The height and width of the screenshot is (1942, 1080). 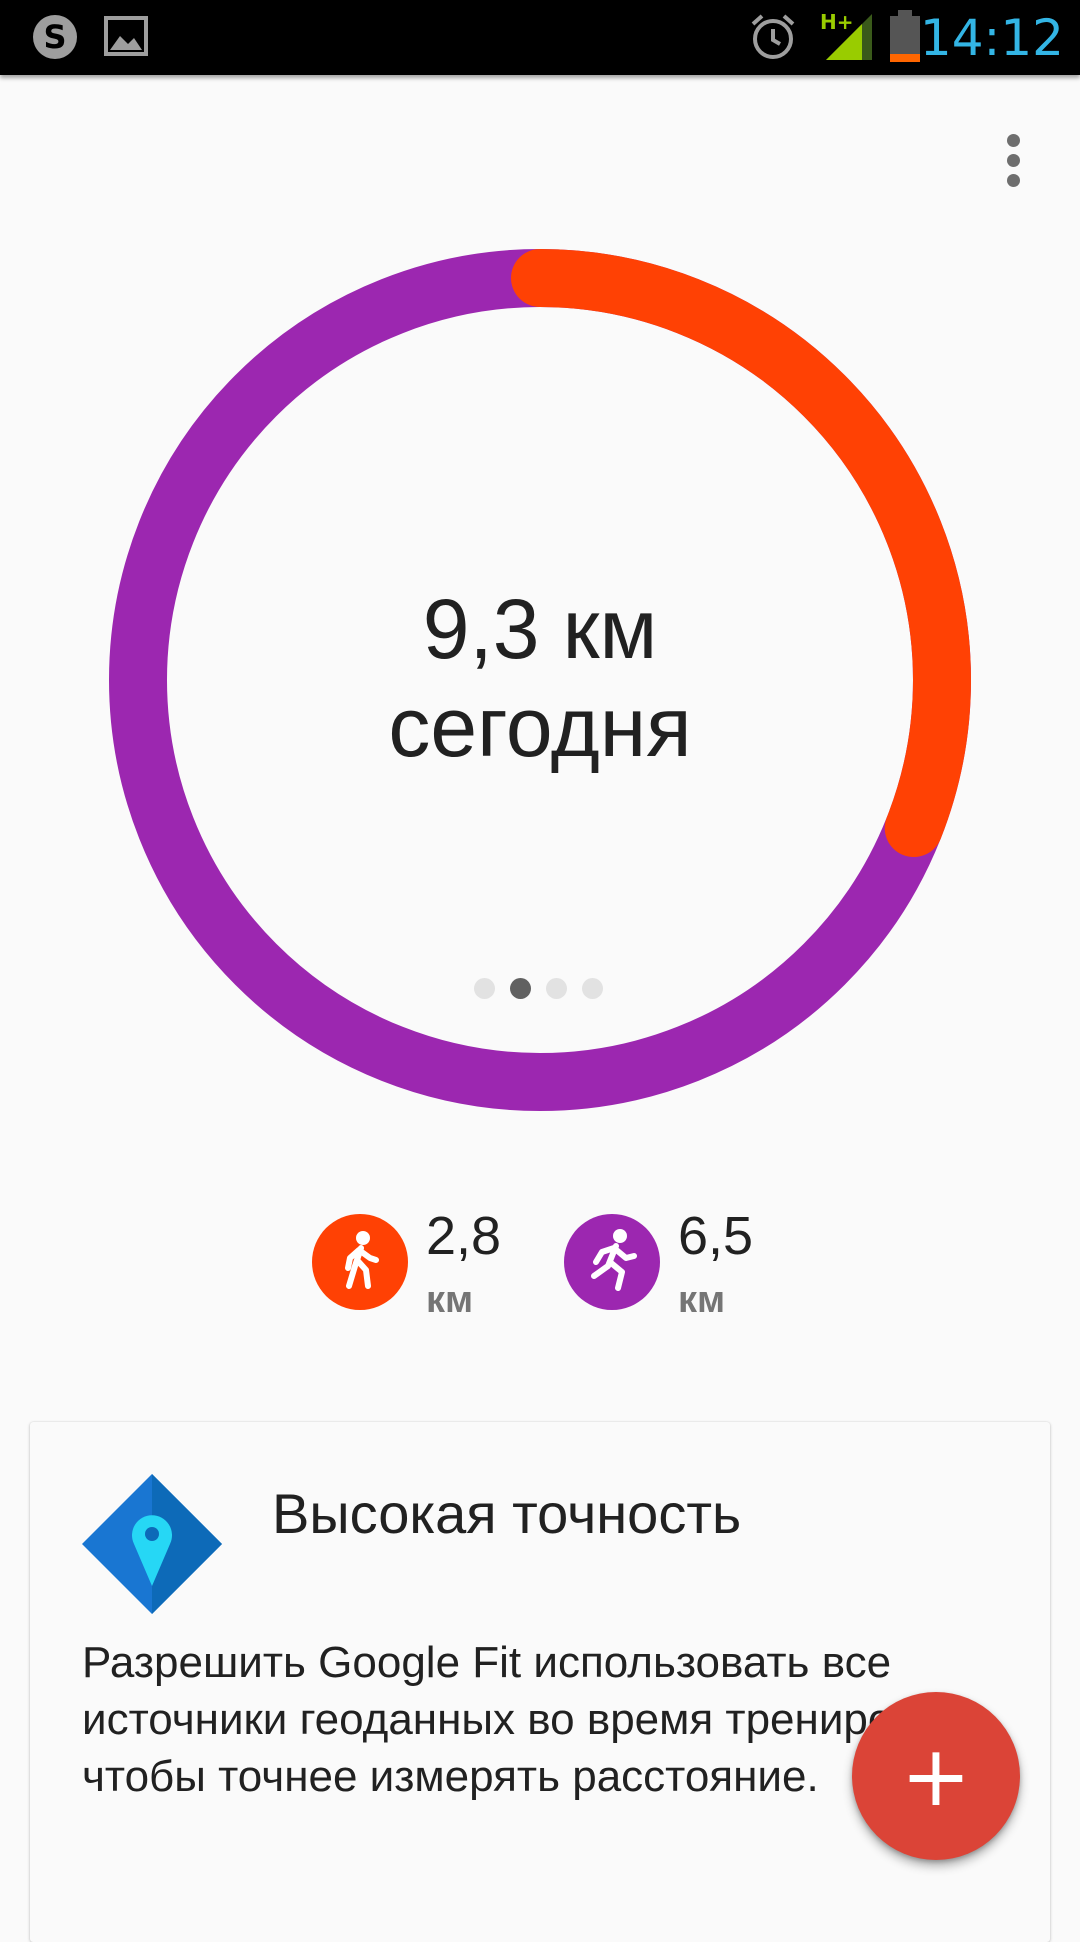 I want to click on overflow-menu-button, so click(x=1014, y=160).